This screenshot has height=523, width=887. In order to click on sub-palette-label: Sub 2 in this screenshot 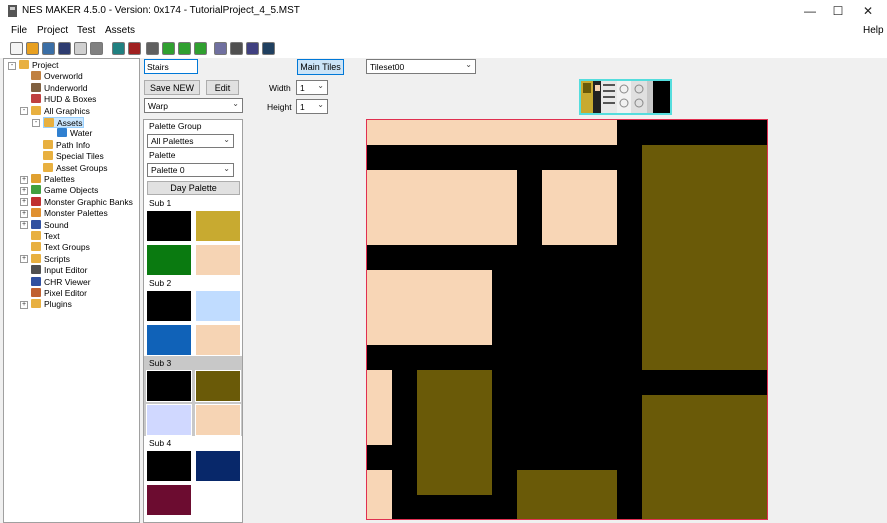, I will do `click(160, 283)`.